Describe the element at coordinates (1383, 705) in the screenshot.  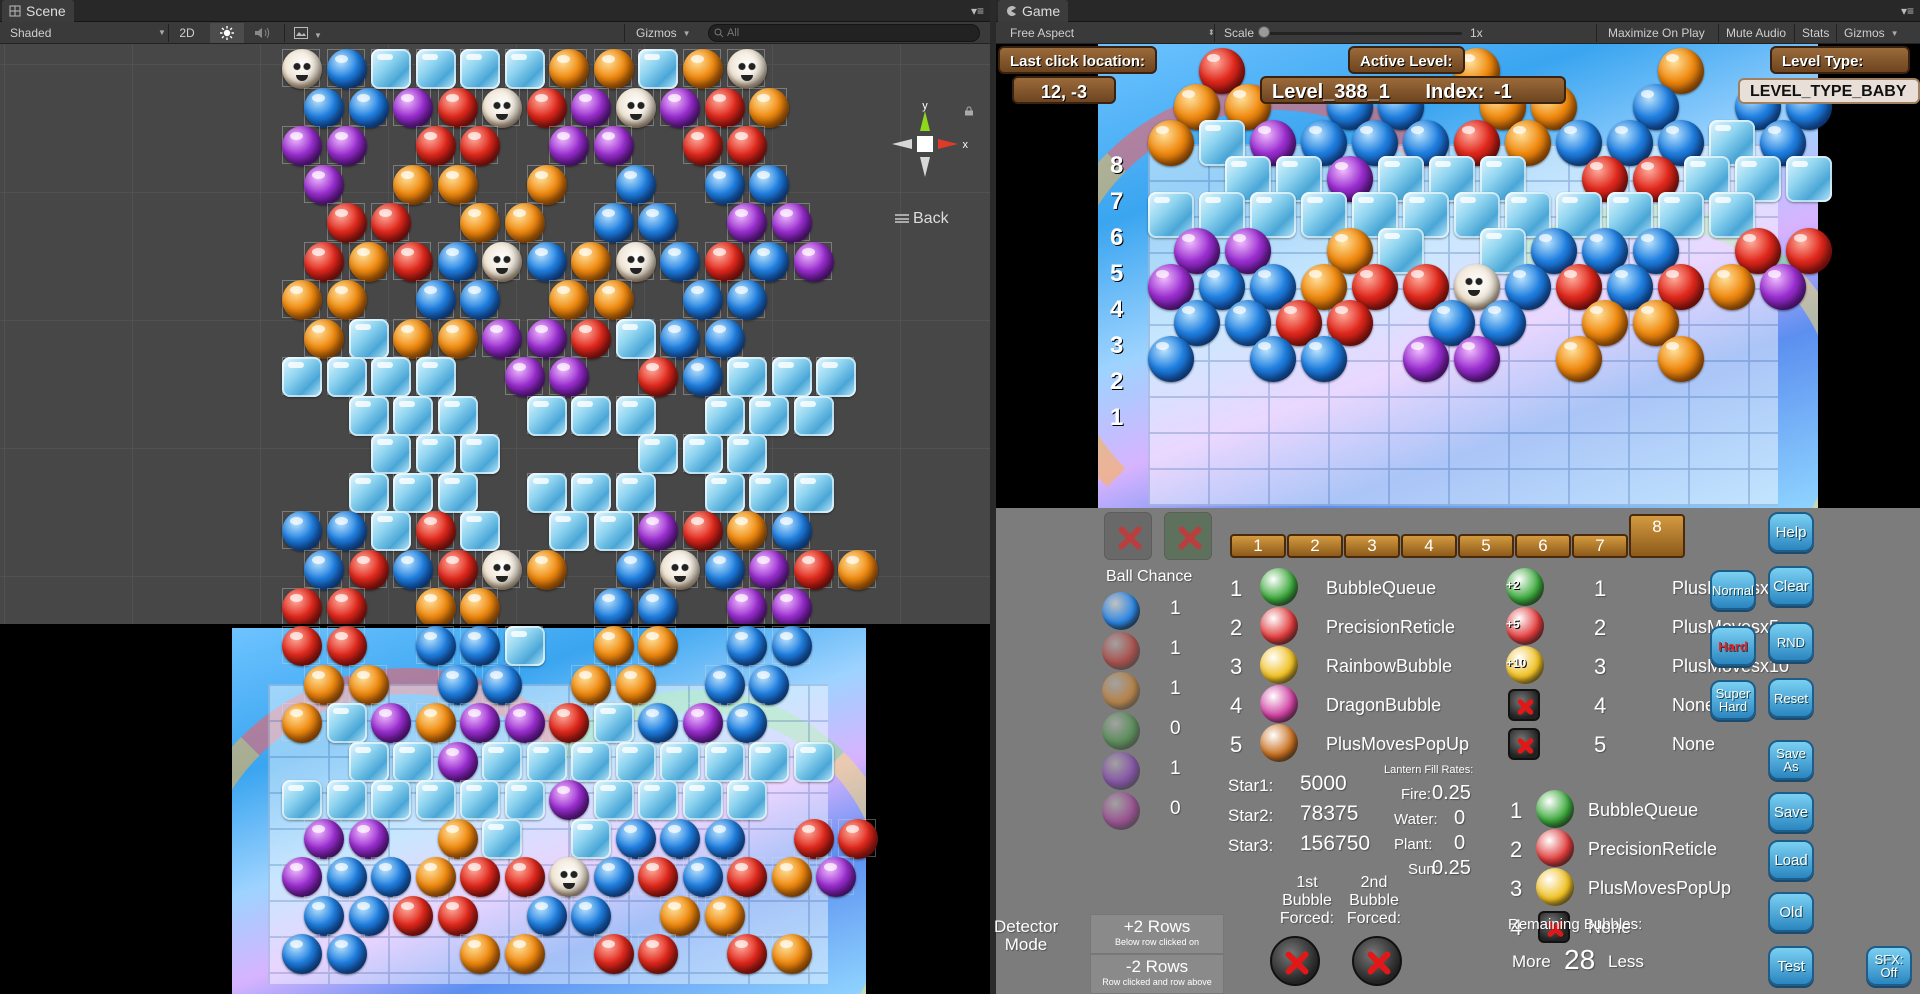
I see `queue_a-slot-name: DragonBubble` at that location.